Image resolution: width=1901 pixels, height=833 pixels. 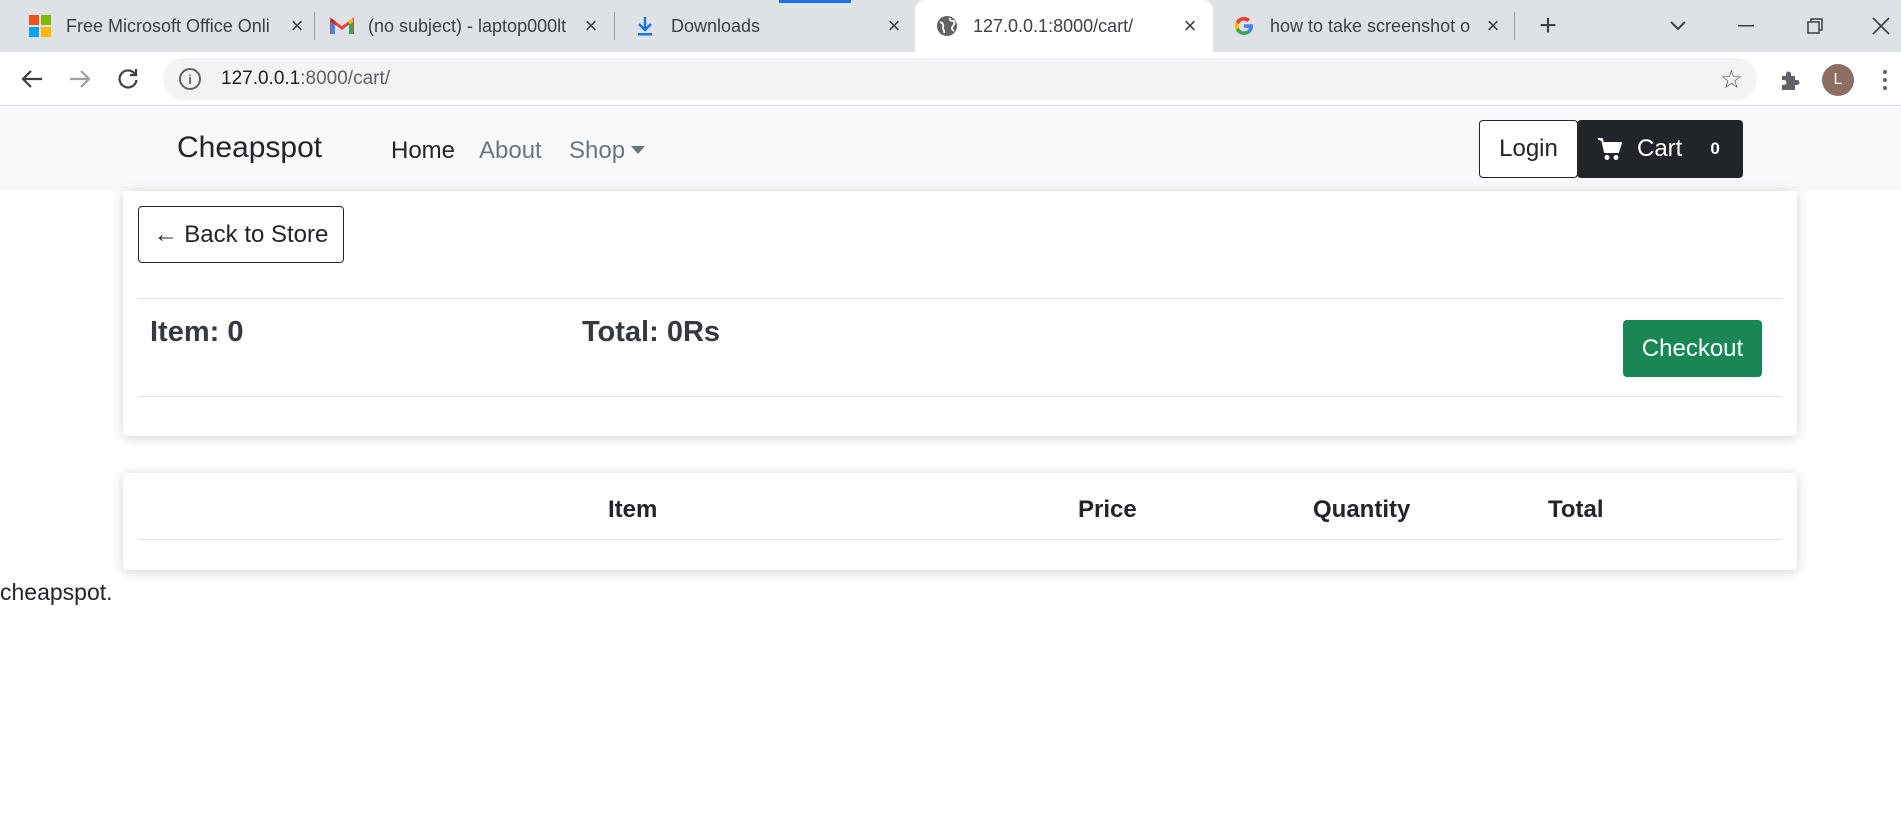 I want to click on column-header-item: Item, so click(x=633, y=509).